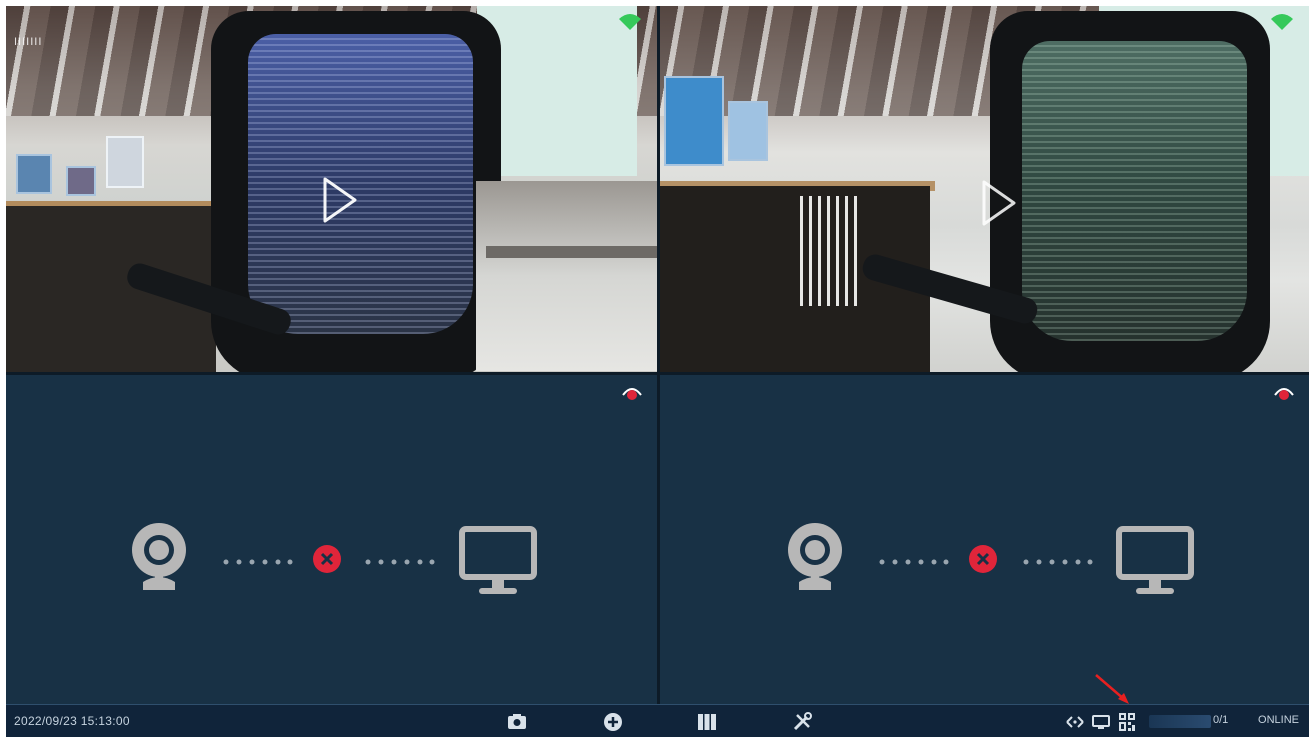 The width and height of the screenshot is (1313, 738). I want to click on network-icon, so click(1075, 722).